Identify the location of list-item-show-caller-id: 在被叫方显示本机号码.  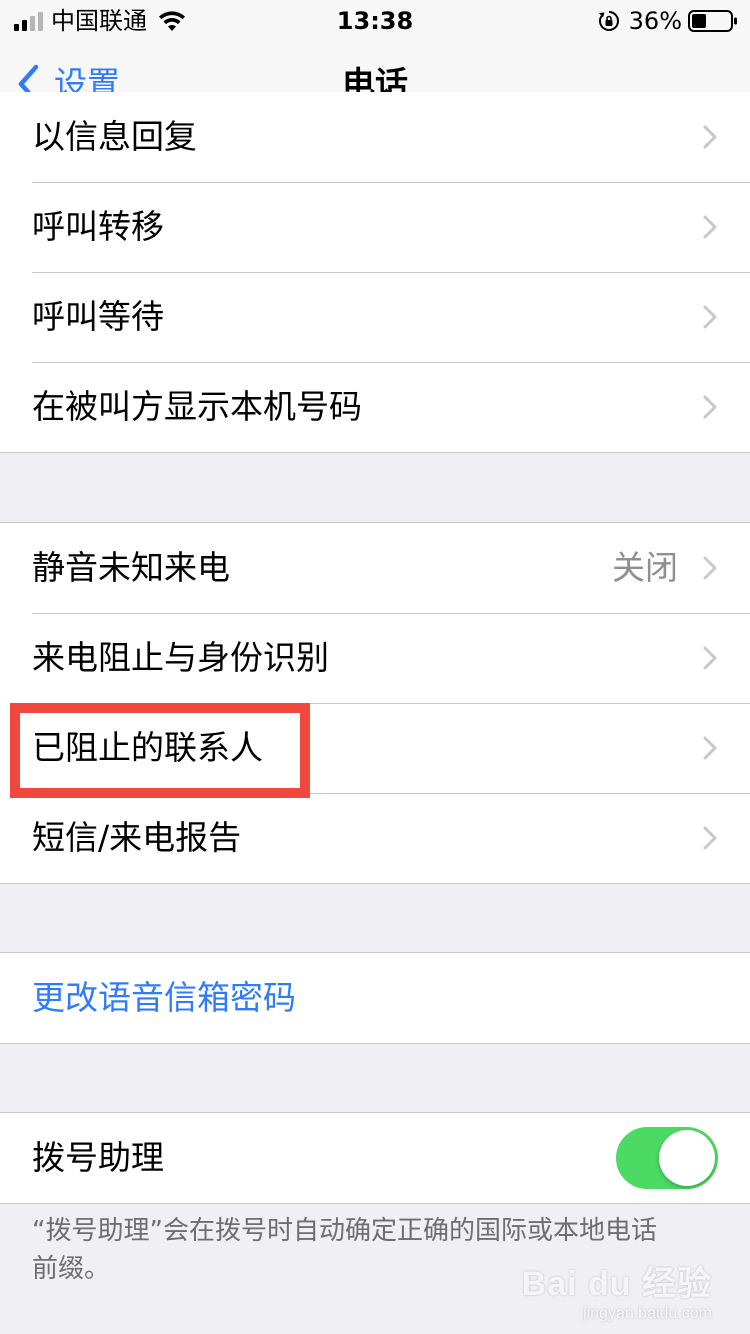
(375, 407).